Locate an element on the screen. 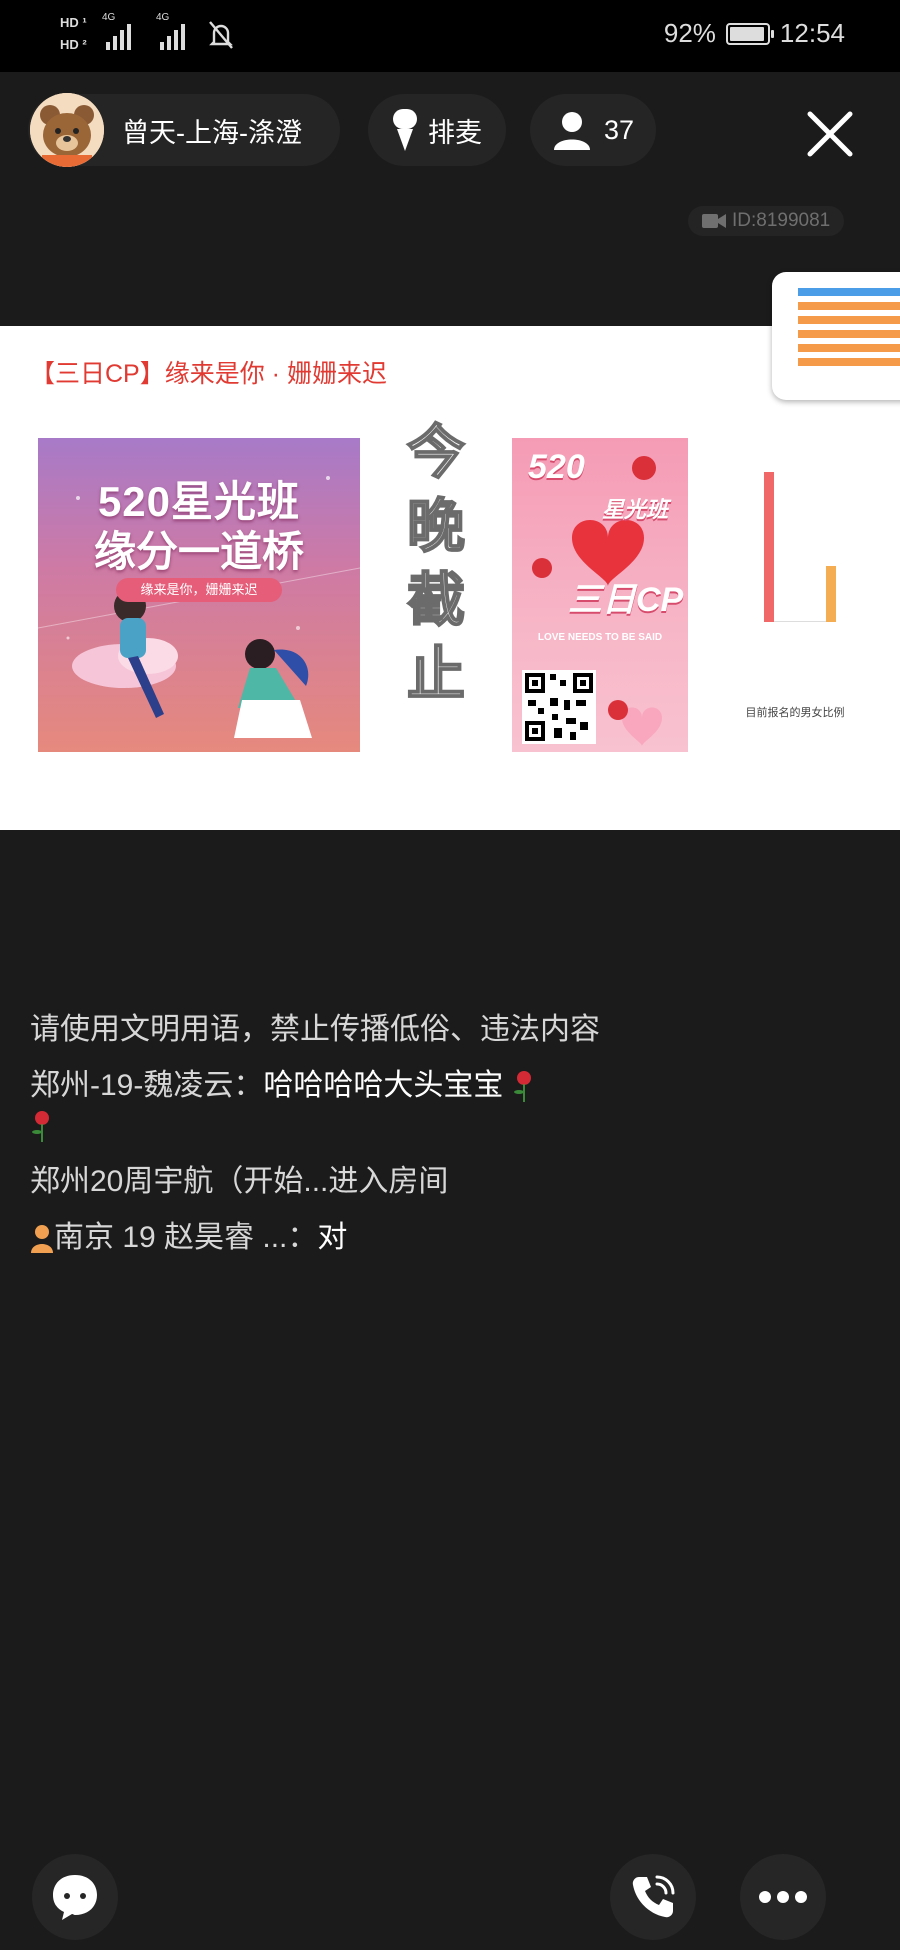 The image size is (900, 1950). battery-icon is located at coordinates (749, 33).